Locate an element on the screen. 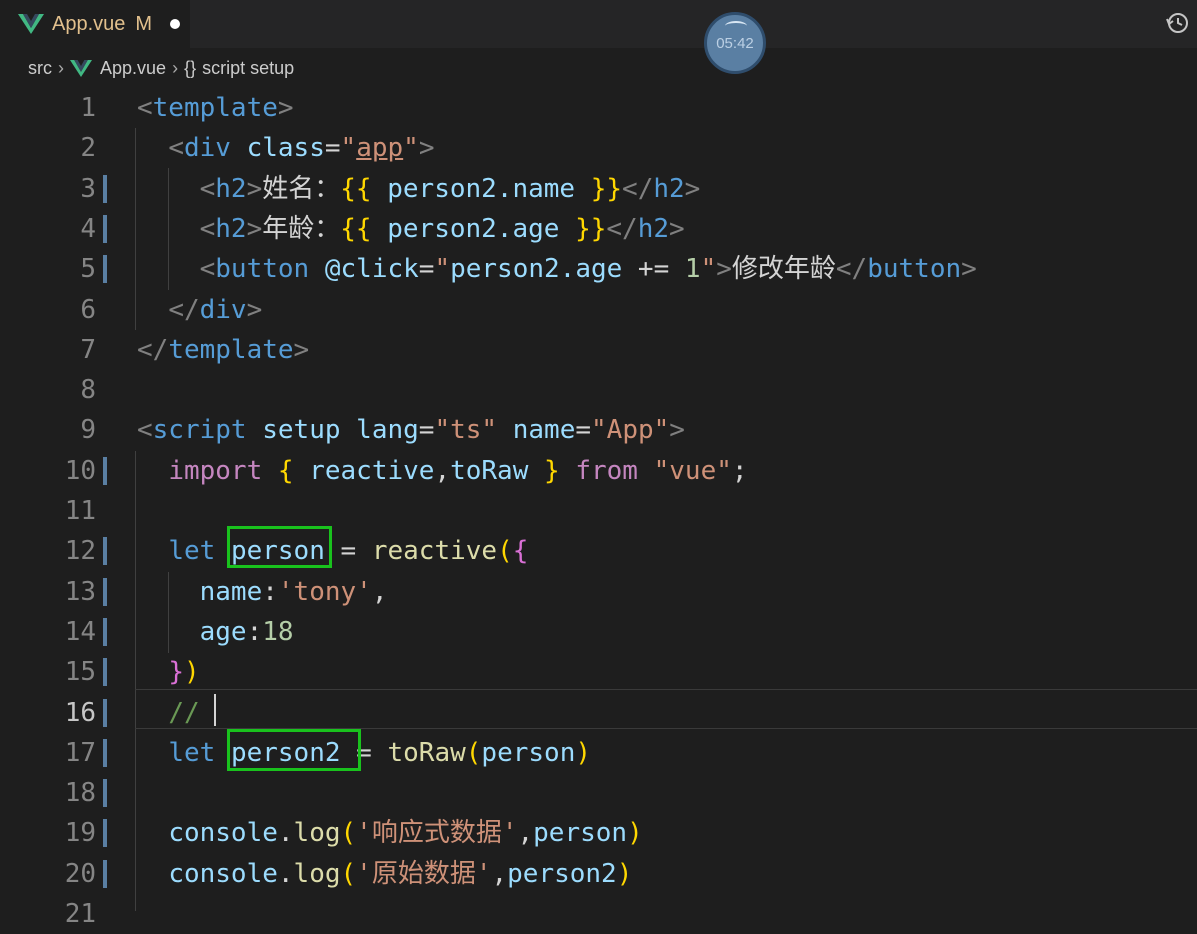 The height and width of the screenshot is (934, 1197). code-token: person2.name is located at coordinates (481, 188).